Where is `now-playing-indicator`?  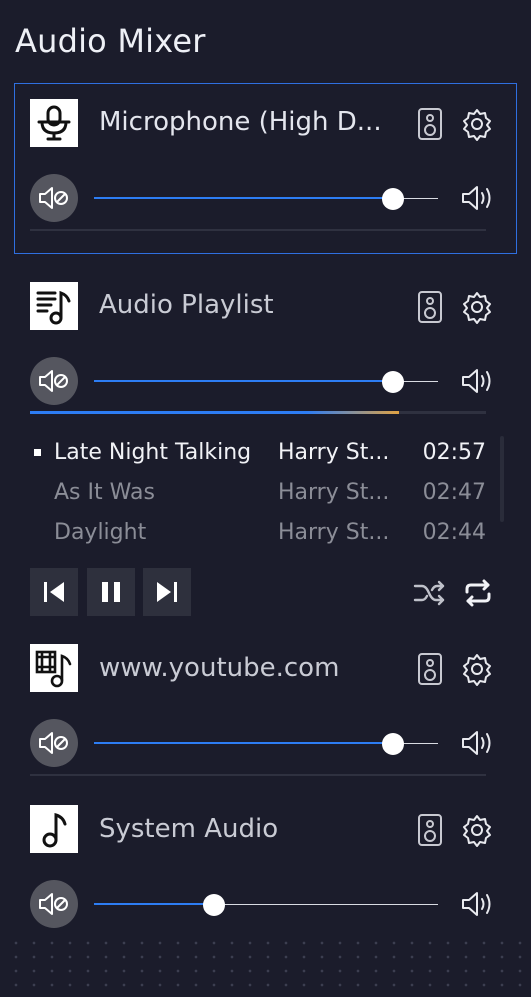 now-playing-indicator is located at coordinates (37, 452).